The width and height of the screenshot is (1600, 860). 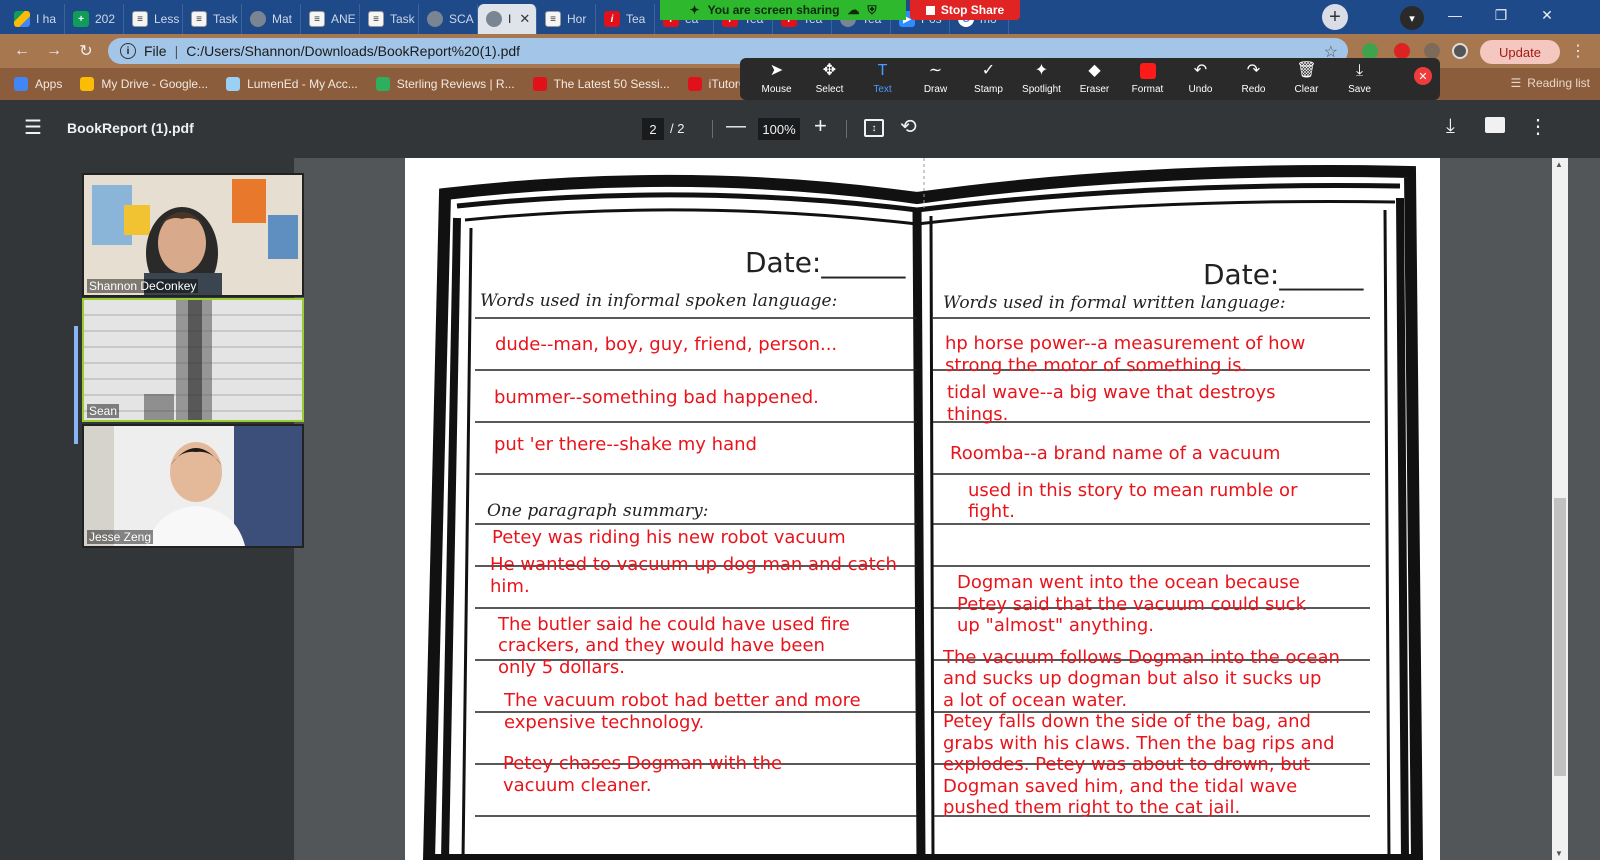 What do you see at coordinates (1495, 125) in the screenshot?
I see `print-icon` at bounding box center [1495, 125].